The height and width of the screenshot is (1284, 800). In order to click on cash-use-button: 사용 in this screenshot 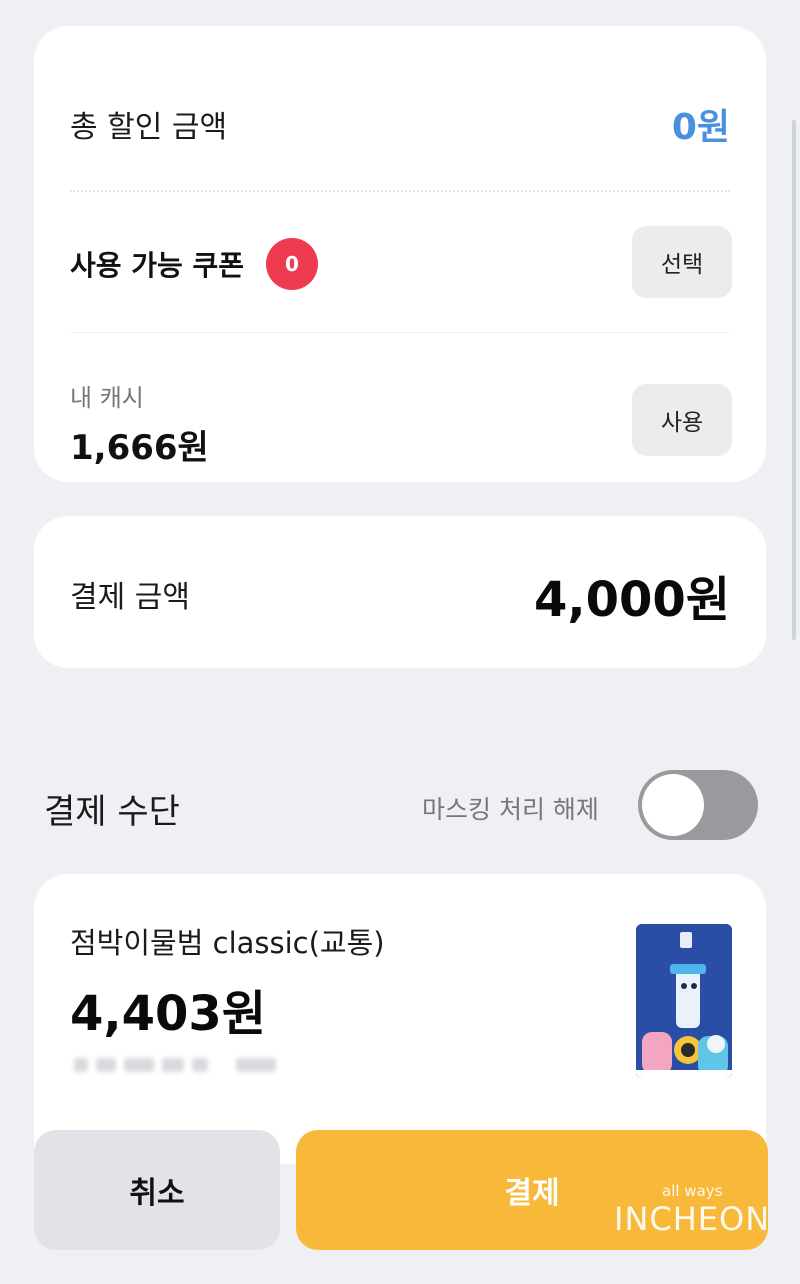, I will do `click(682, 420)`.